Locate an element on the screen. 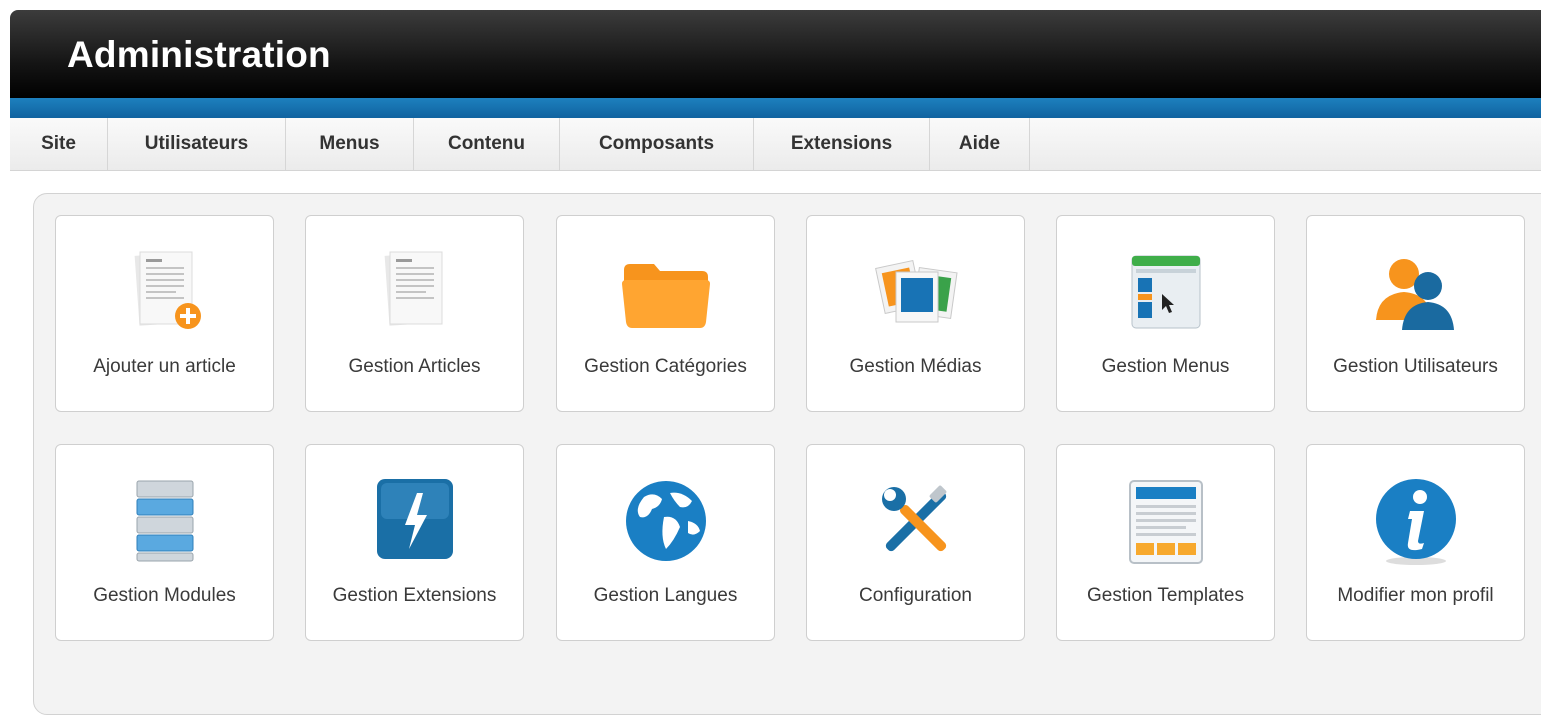 The width and height of the screenshot is (1541, 715). tile-templates: Gestion Templates is located at coordinates (1165, 542).